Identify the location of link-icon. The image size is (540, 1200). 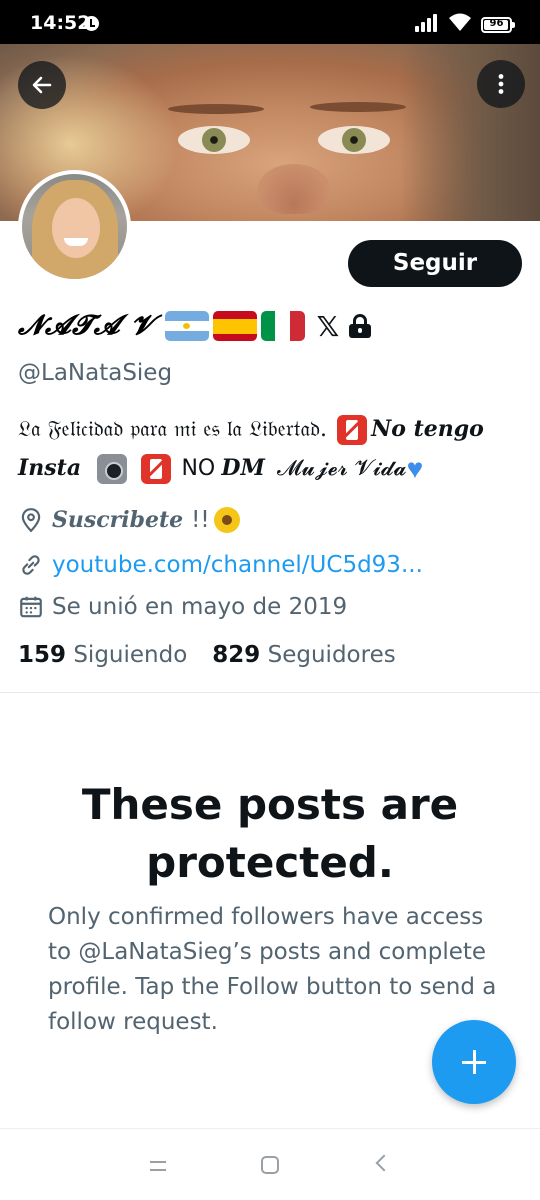
(31, 565).